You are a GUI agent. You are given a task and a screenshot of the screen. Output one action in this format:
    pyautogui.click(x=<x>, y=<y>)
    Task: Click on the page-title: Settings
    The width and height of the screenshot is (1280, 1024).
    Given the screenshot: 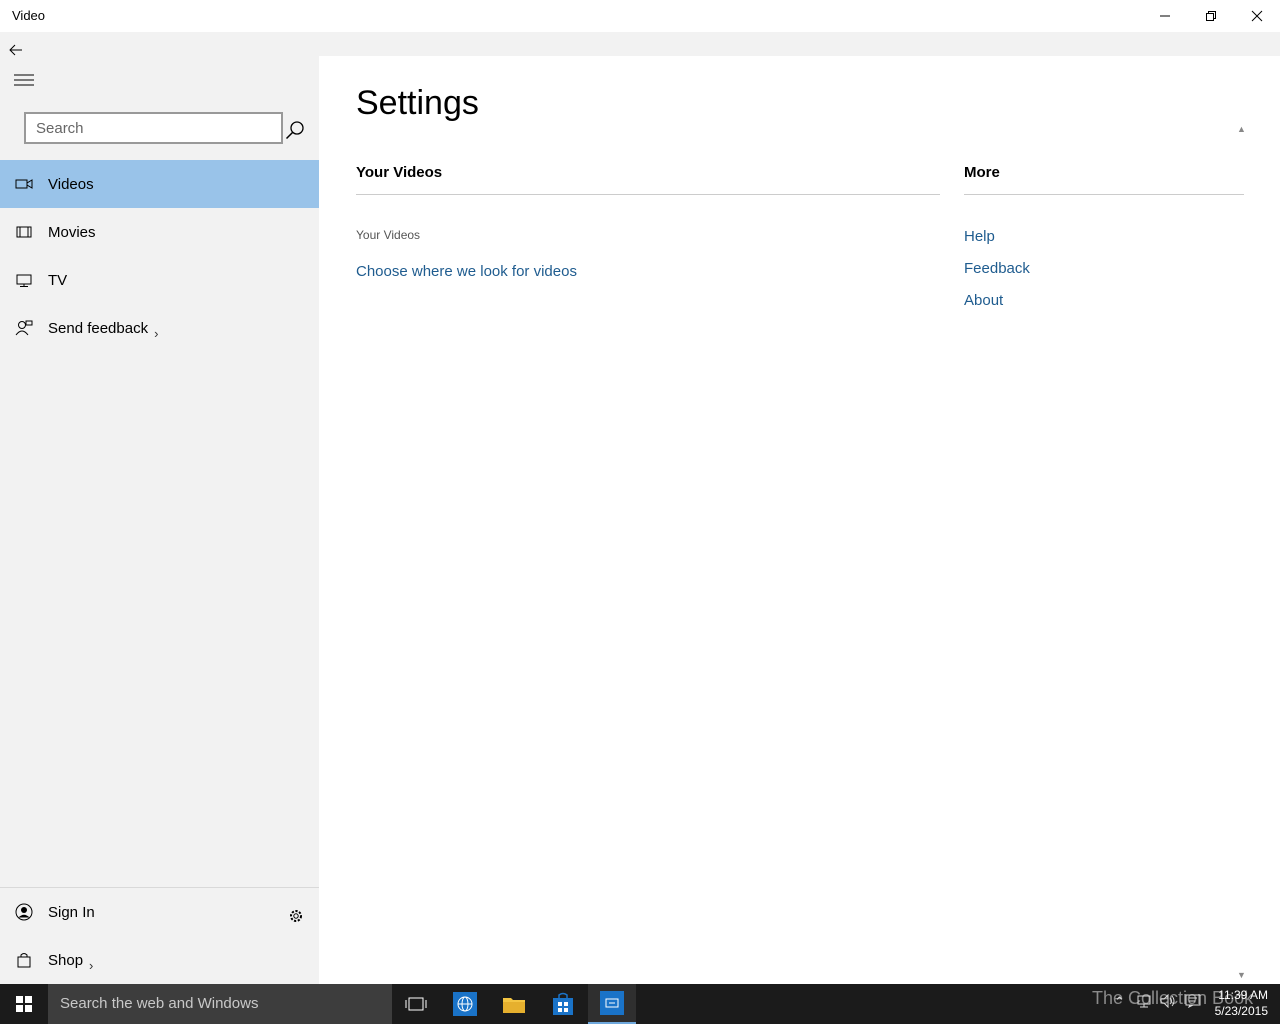 What is the action you would take?
    pyautogui.click(x=417, y=103)
    